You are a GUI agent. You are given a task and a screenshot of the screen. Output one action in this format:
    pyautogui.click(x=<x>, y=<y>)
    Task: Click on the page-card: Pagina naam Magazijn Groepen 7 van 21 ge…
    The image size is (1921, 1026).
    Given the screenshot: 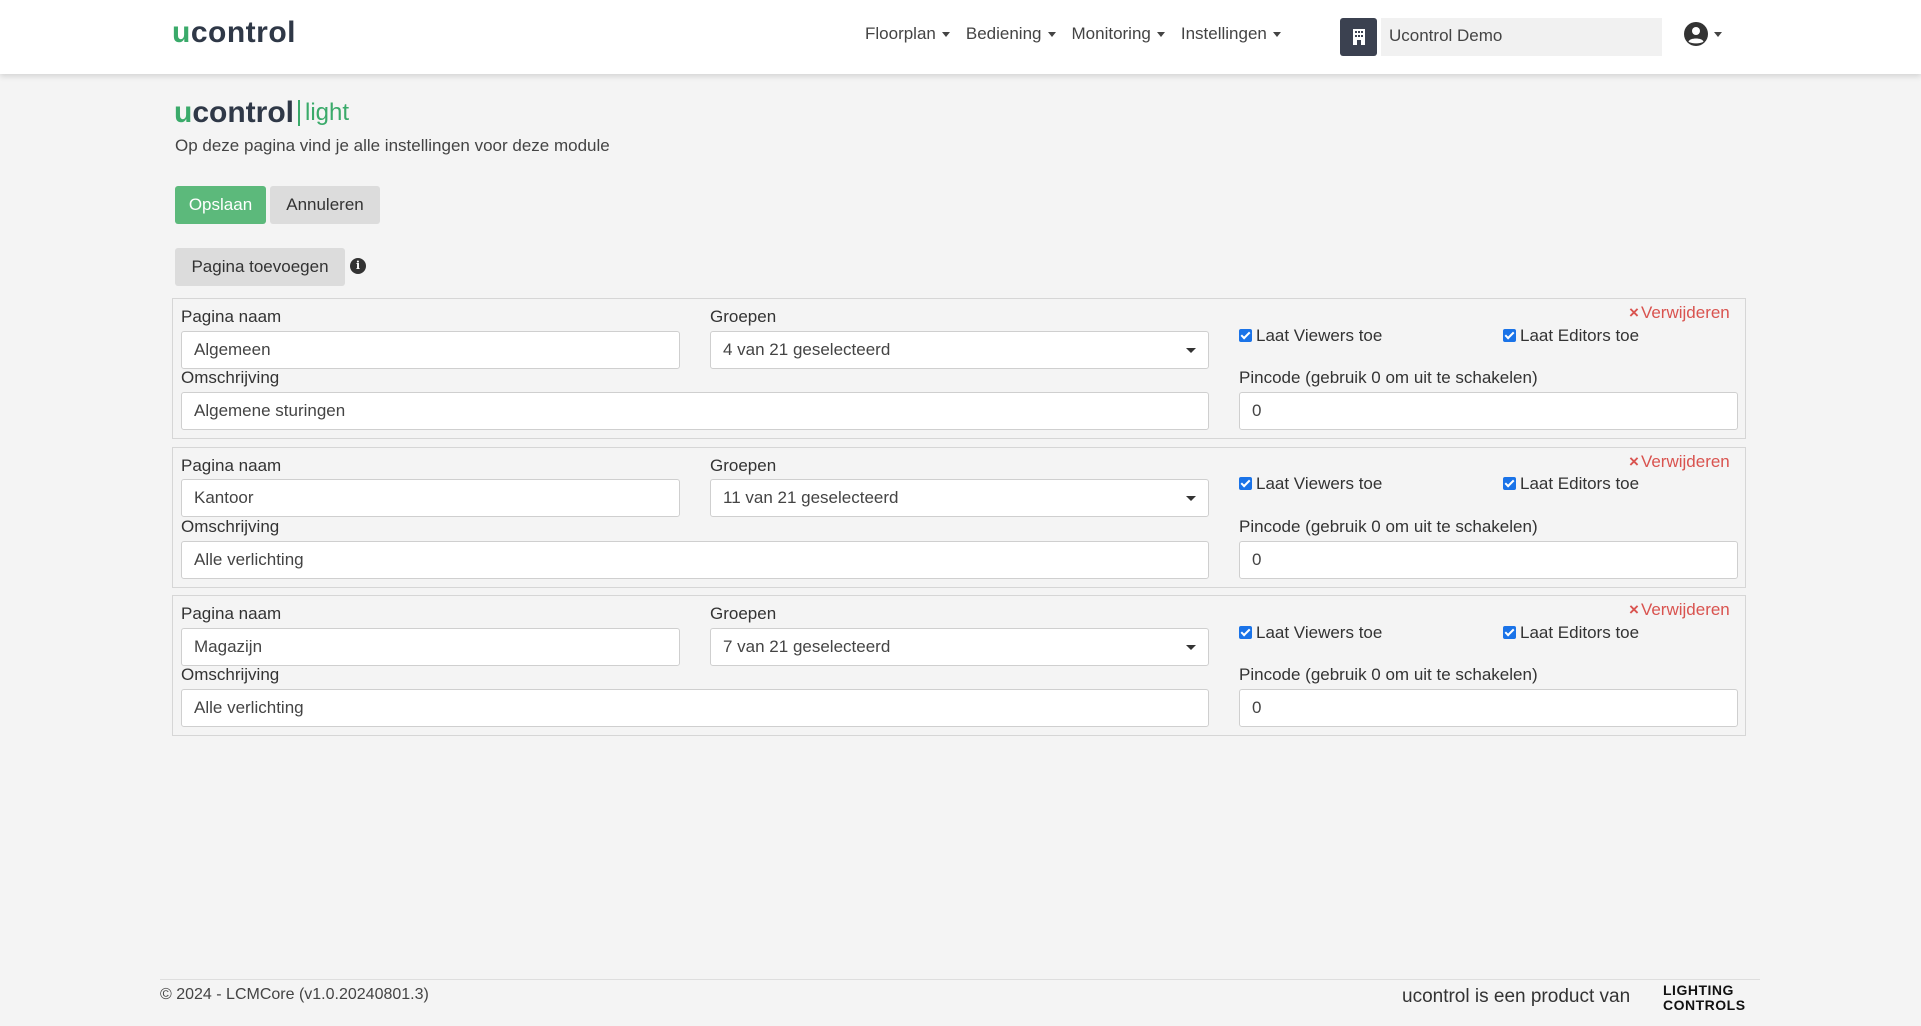 What is the action you would take?
    pyautogui.click(x=959, y=665)
    